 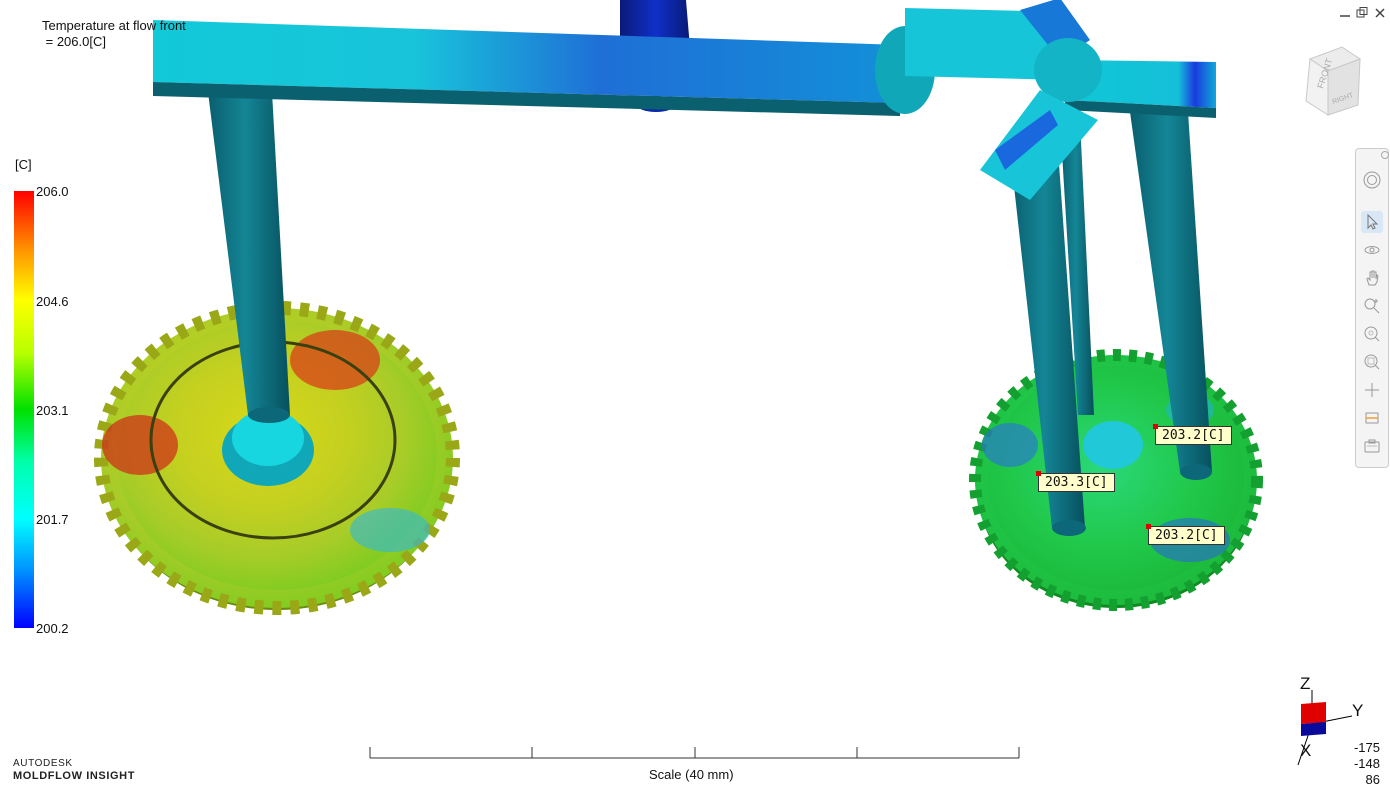 What do you see at coordinates (52, 628) in the screenshot?
I see `legend-min-label: 200.2` at bounding box center [52, 628].